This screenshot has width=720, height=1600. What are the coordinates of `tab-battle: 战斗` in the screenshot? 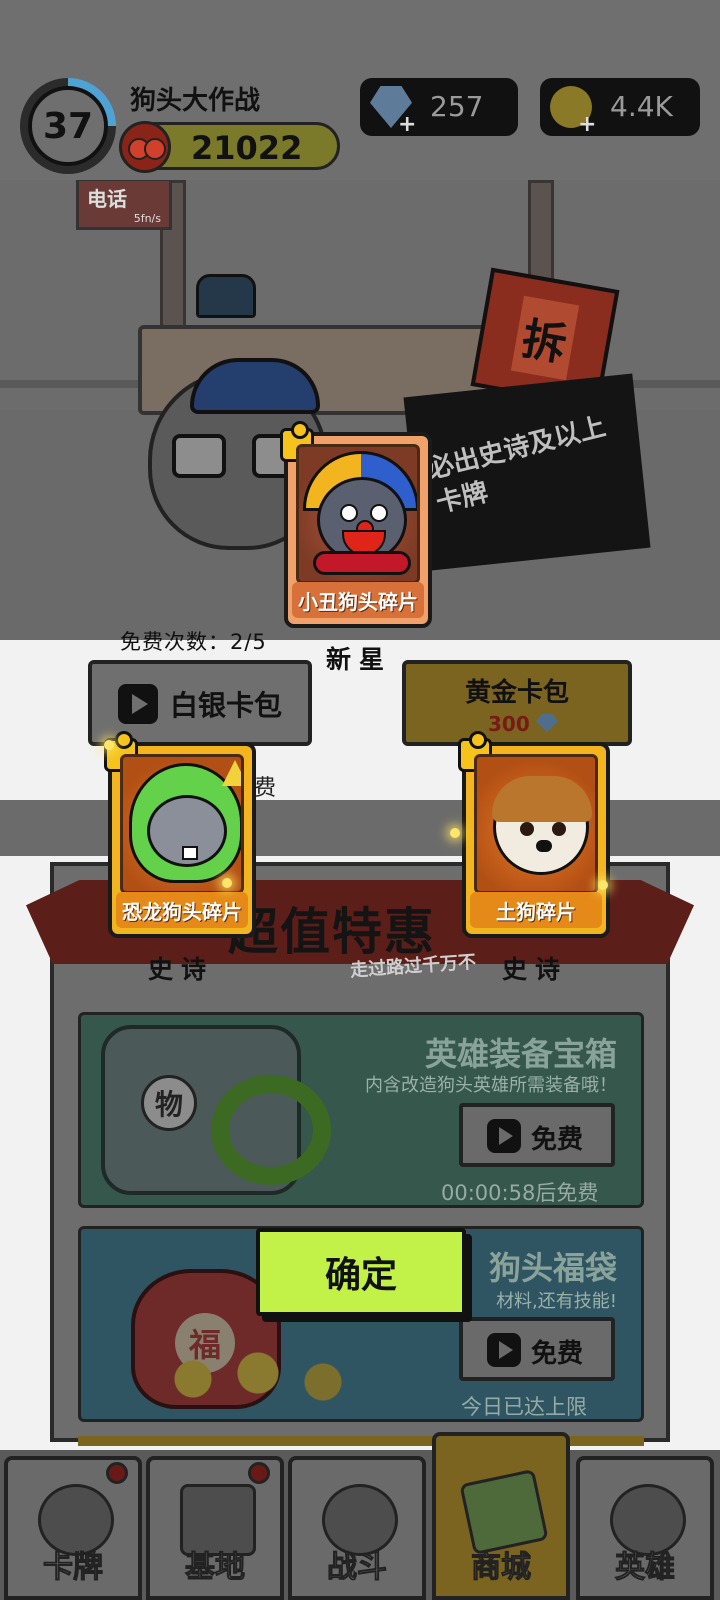 It's located at (357, 1528).